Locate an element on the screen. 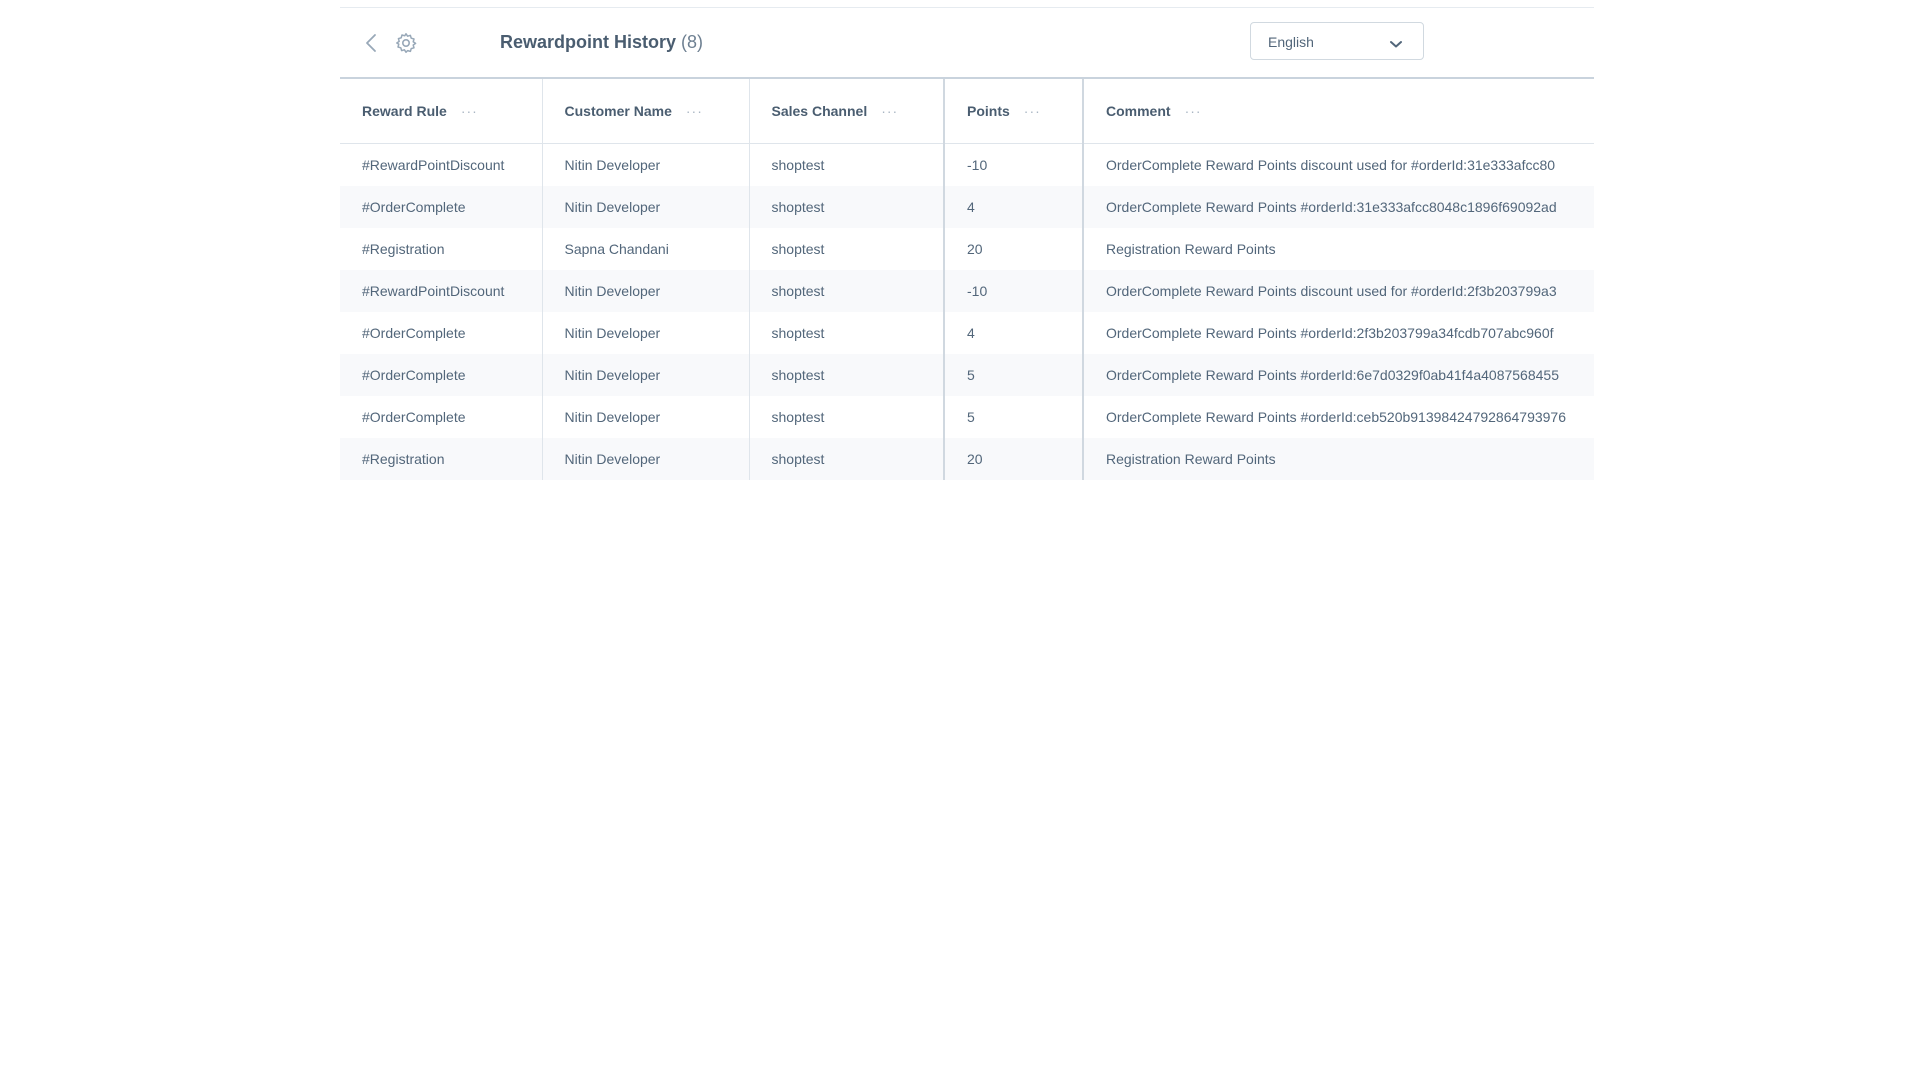 Image resolution: width=1920 pixels, height=1080 pixels. page-title-text: Rewardpoint History is located at coordinates (588, 42).